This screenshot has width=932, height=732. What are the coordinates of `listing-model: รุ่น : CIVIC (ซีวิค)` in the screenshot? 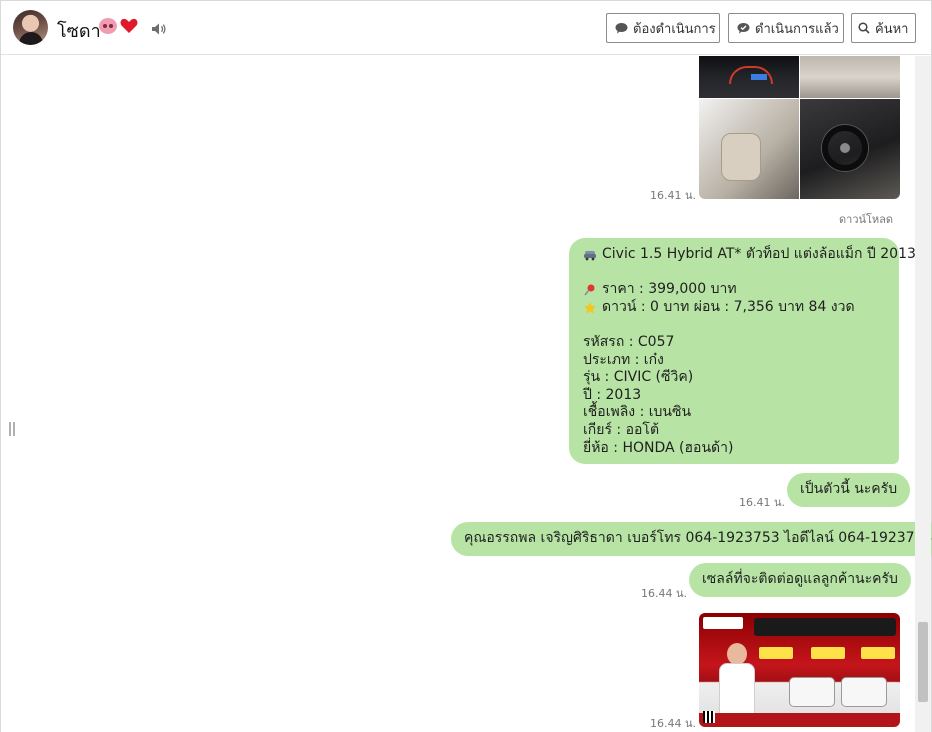 It's located at (638, 377).